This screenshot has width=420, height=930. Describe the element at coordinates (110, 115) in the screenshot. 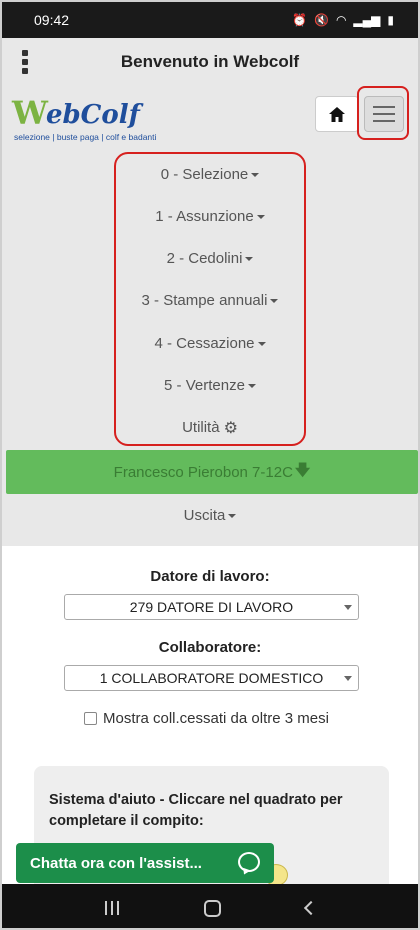

I see `logo-colf: Colf` at that location.